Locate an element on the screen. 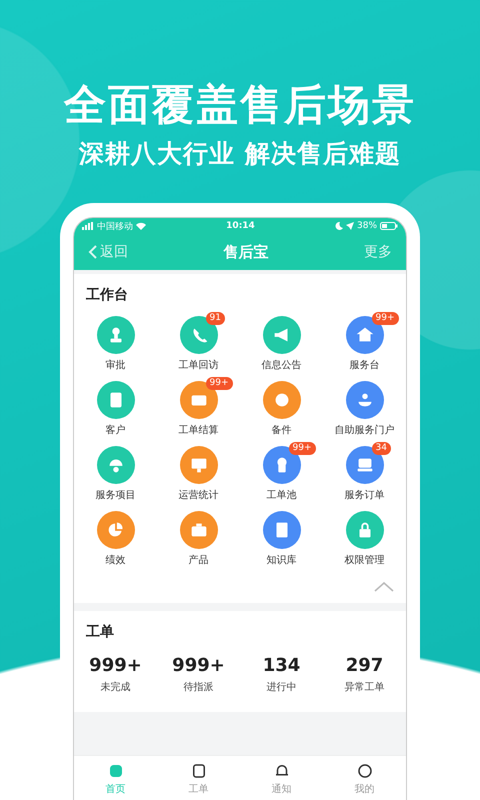 The image size is (480, 800). function-label: 客户 is located at coordinates (116, 430).